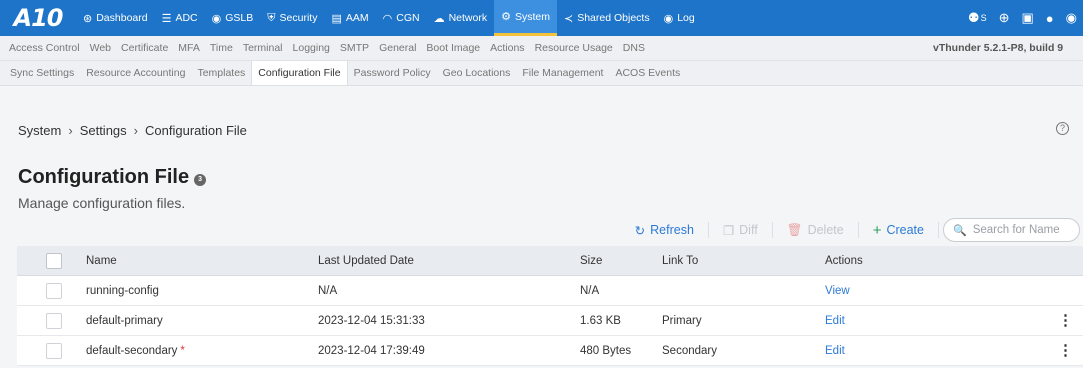  I want to click on subnav-resource-usage: Resource Usage, so click(574, 48).